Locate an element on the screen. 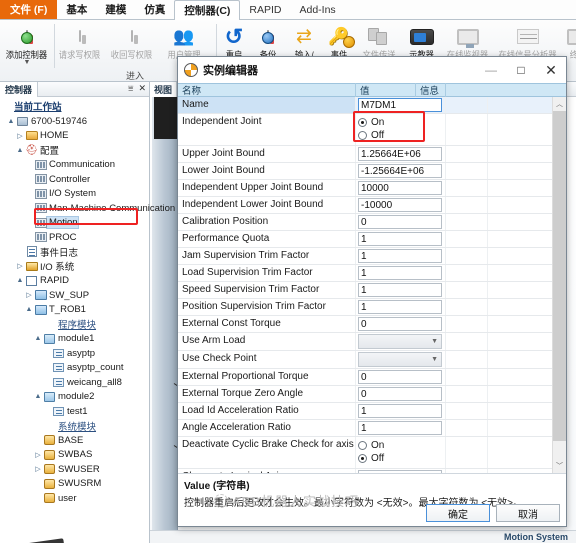  property-row: Angle Acceleration Ratio 1 is located at coordinates (365, 428).